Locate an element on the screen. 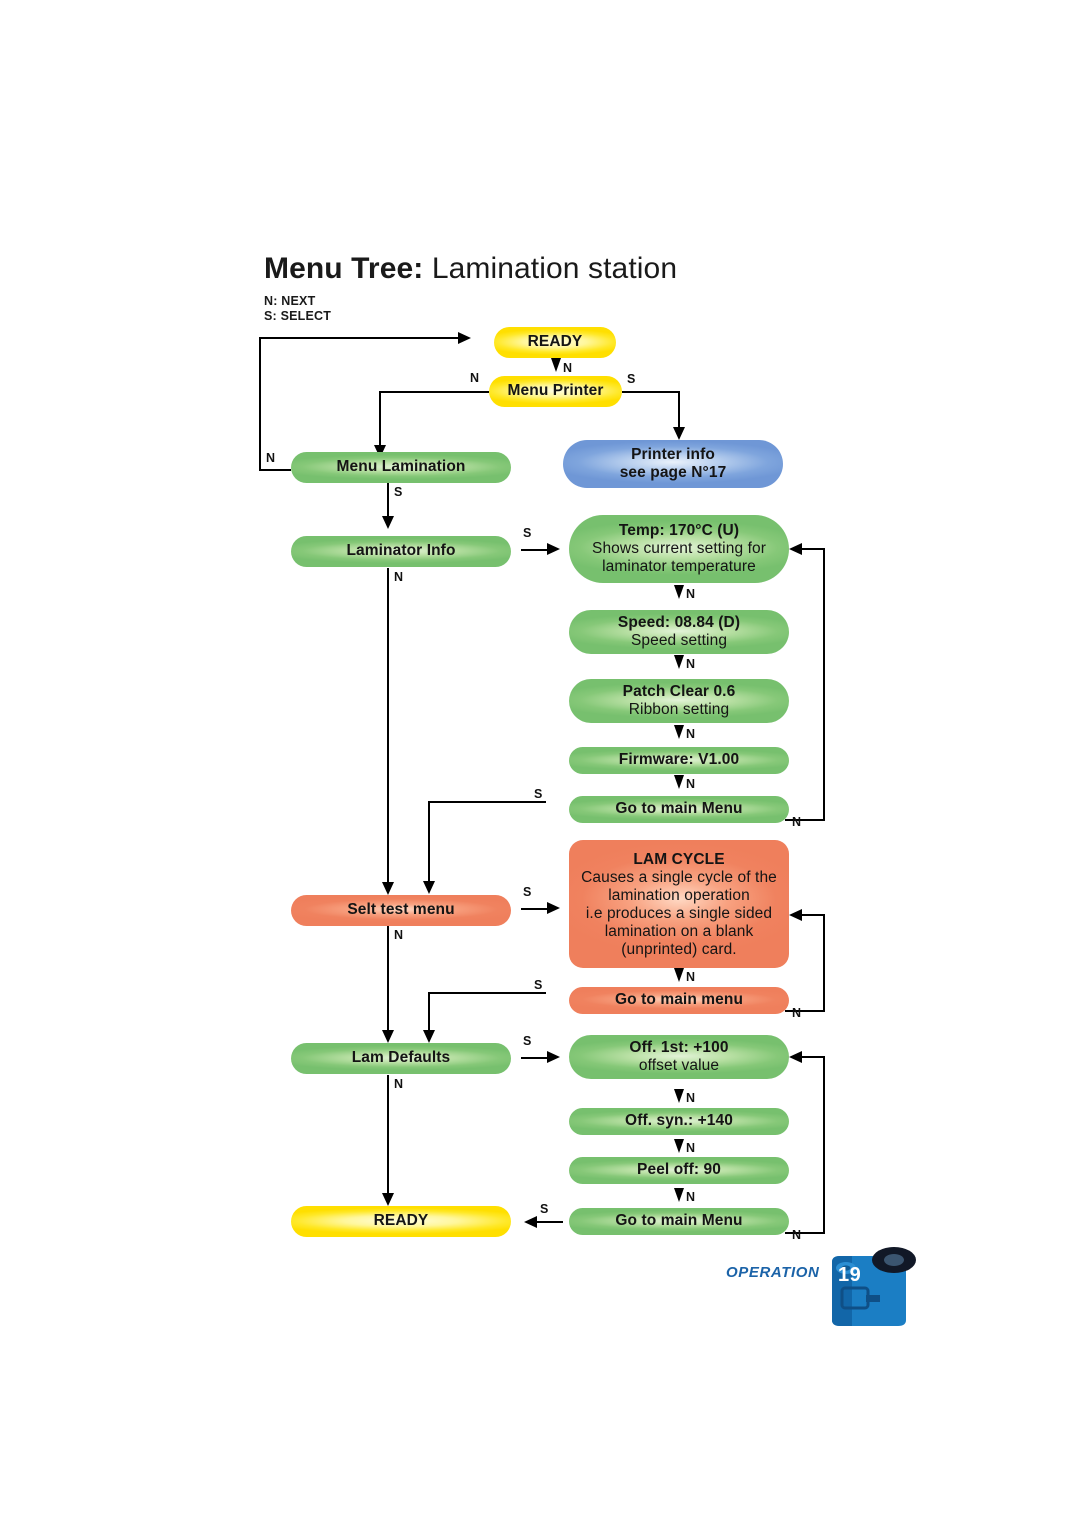 The image size is (1080, 1528). node-off-syn-label: Off. syn.: +140 is located at coordinates (679, 1121).